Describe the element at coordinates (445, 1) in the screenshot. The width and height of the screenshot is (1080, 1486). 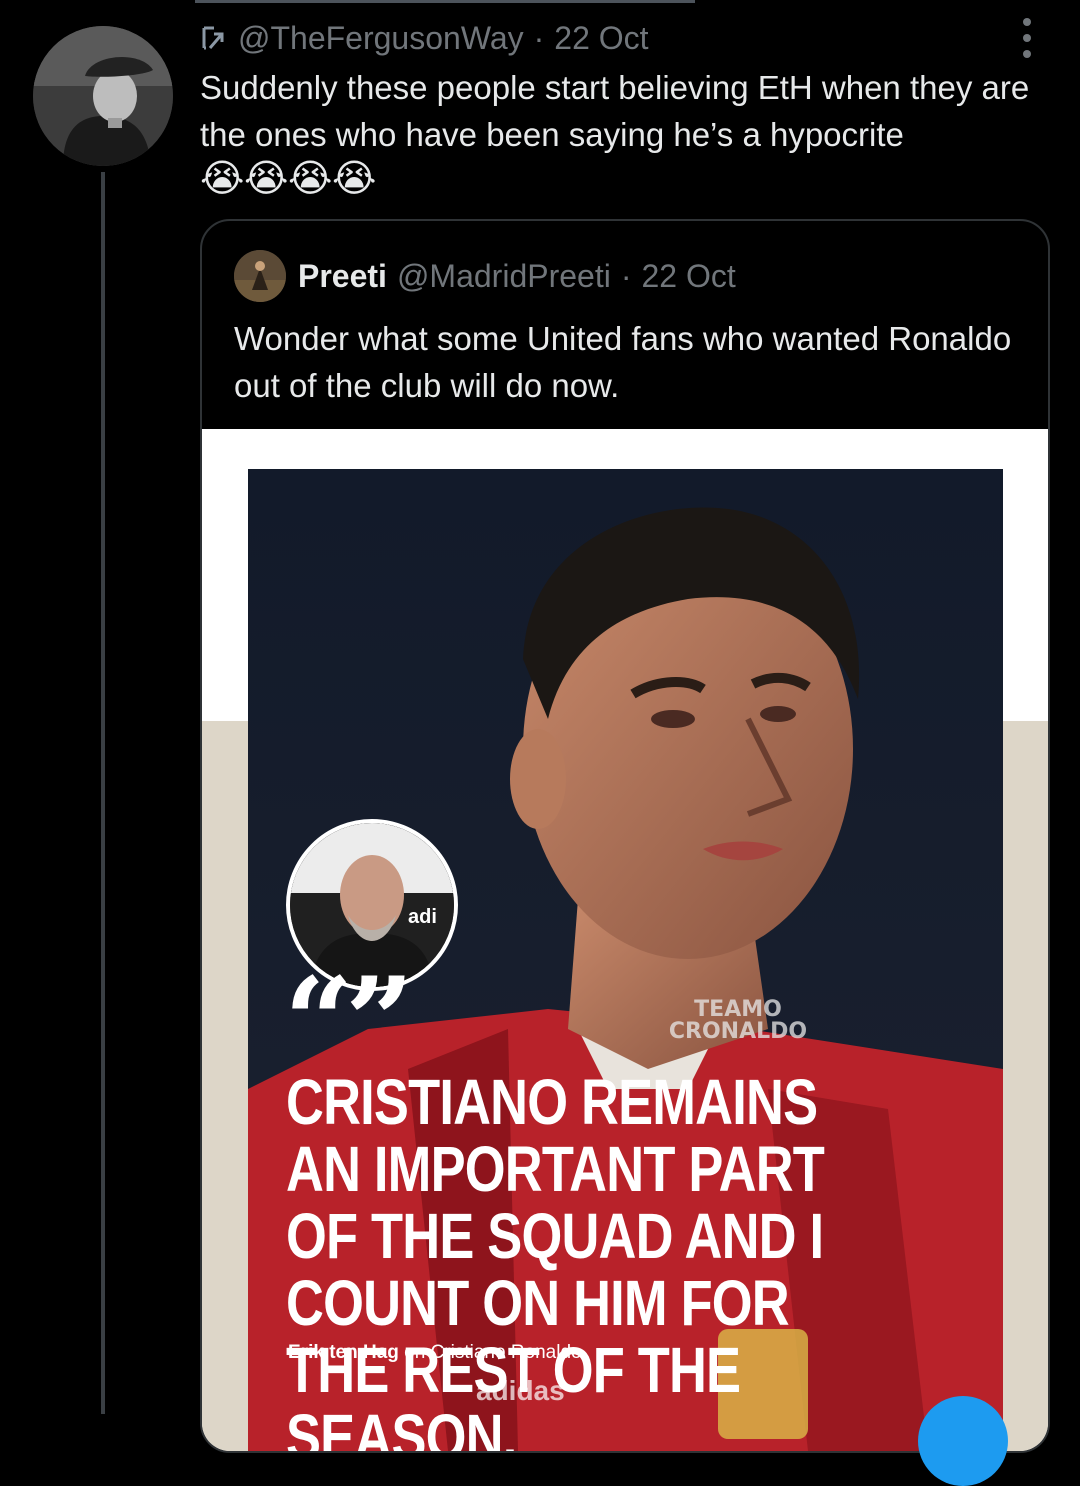
I see `top-scroll-indicator` at that location.